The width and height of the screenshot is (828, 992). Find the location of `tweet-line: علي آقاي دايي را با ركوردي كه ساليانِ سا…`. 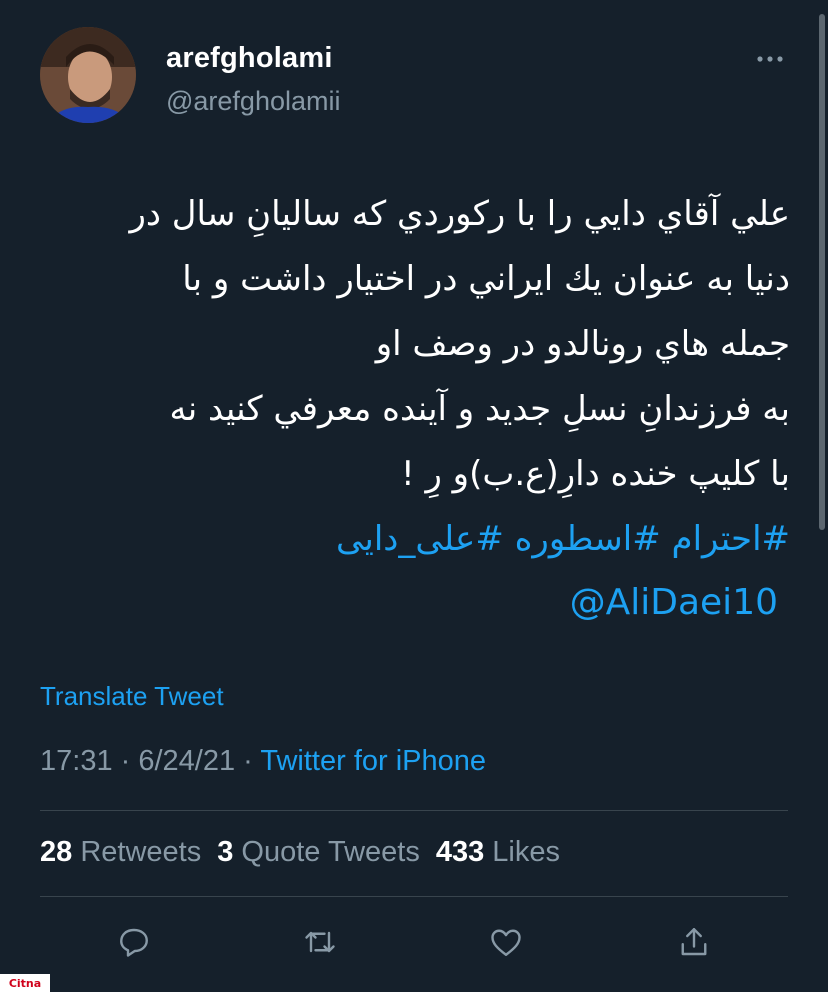

tweet-line: علي آقاي دايي را با ركوردي كه ساليانِ سا… is located at coordinates (459, 214).